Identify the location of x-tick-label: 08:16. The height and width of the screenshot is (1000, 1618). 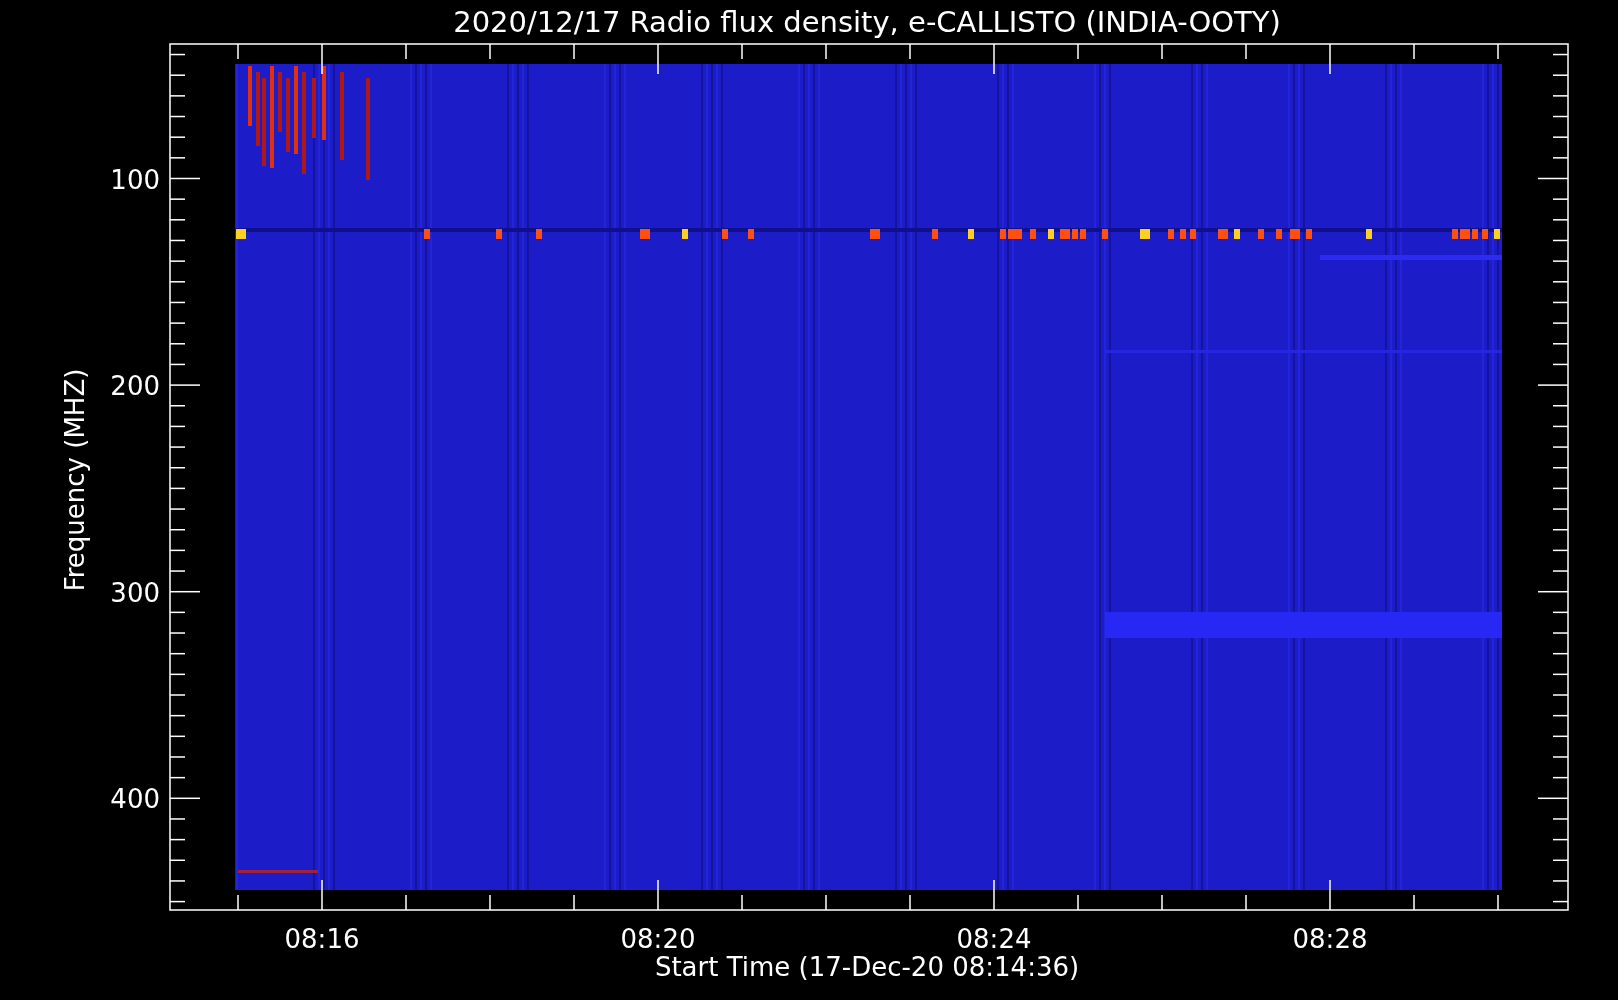
(322, 939).